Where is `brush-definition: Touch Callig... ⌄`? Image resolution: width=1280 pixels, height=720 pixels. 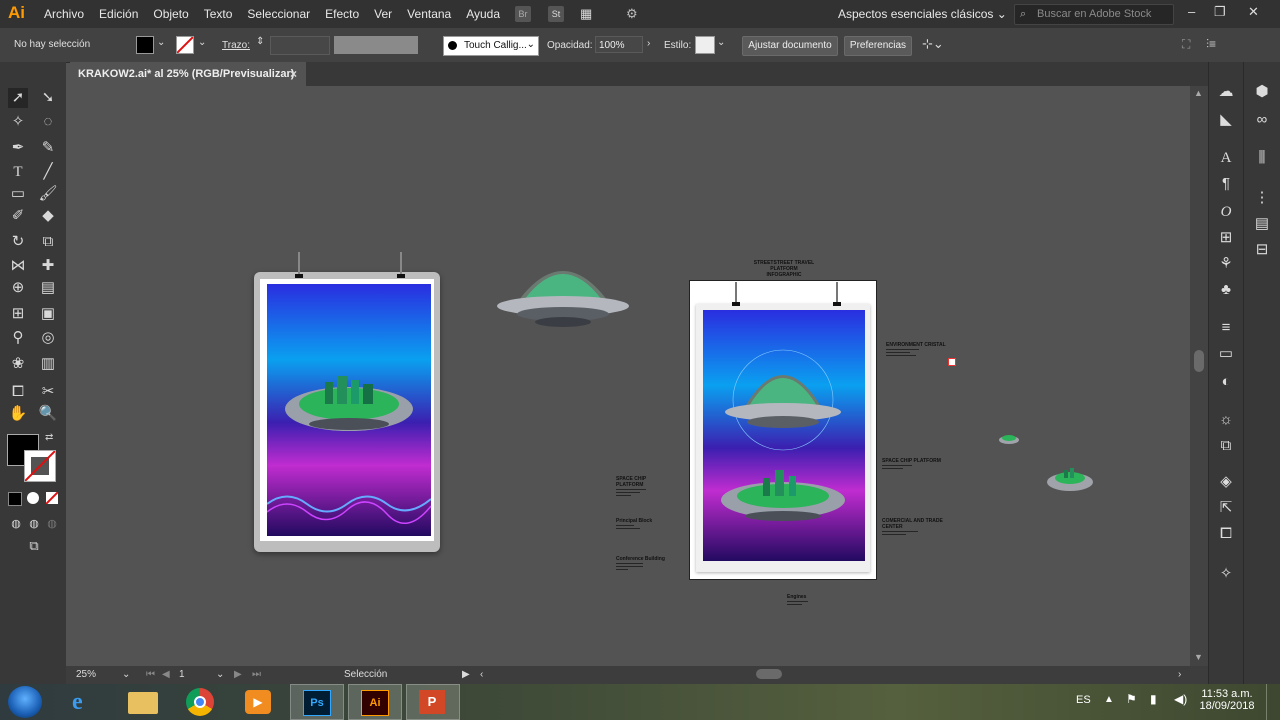 brush-definition: Touch Callig... ⌄ is located at coordinates (491, 46).